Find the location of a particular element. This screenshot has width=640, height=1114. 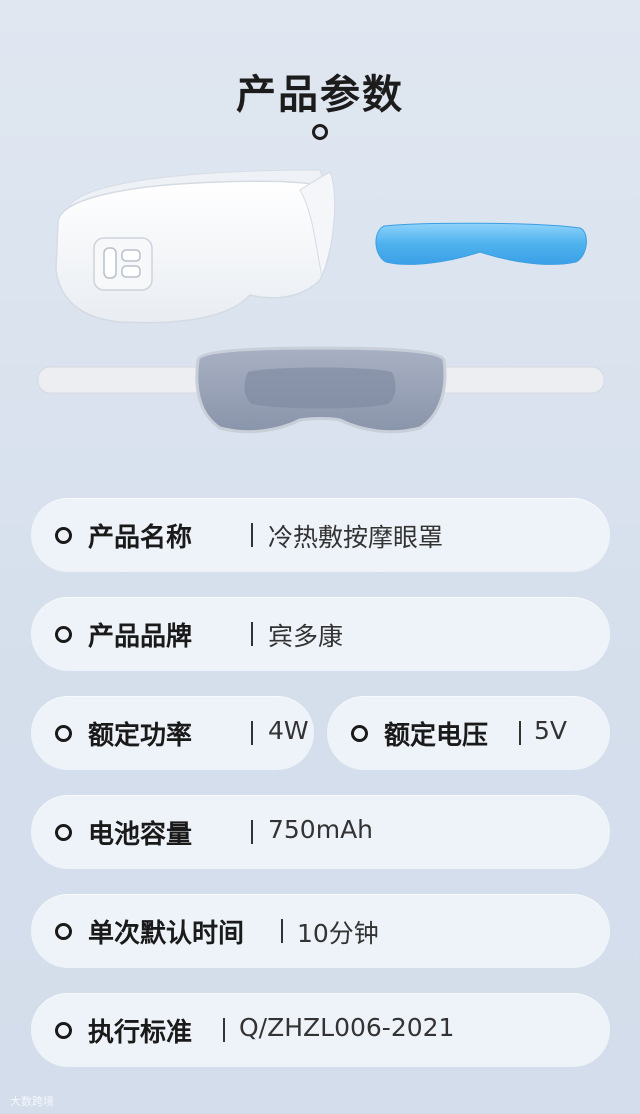

spec-label: 单次默认时间 is located at coordinates (166, 934).